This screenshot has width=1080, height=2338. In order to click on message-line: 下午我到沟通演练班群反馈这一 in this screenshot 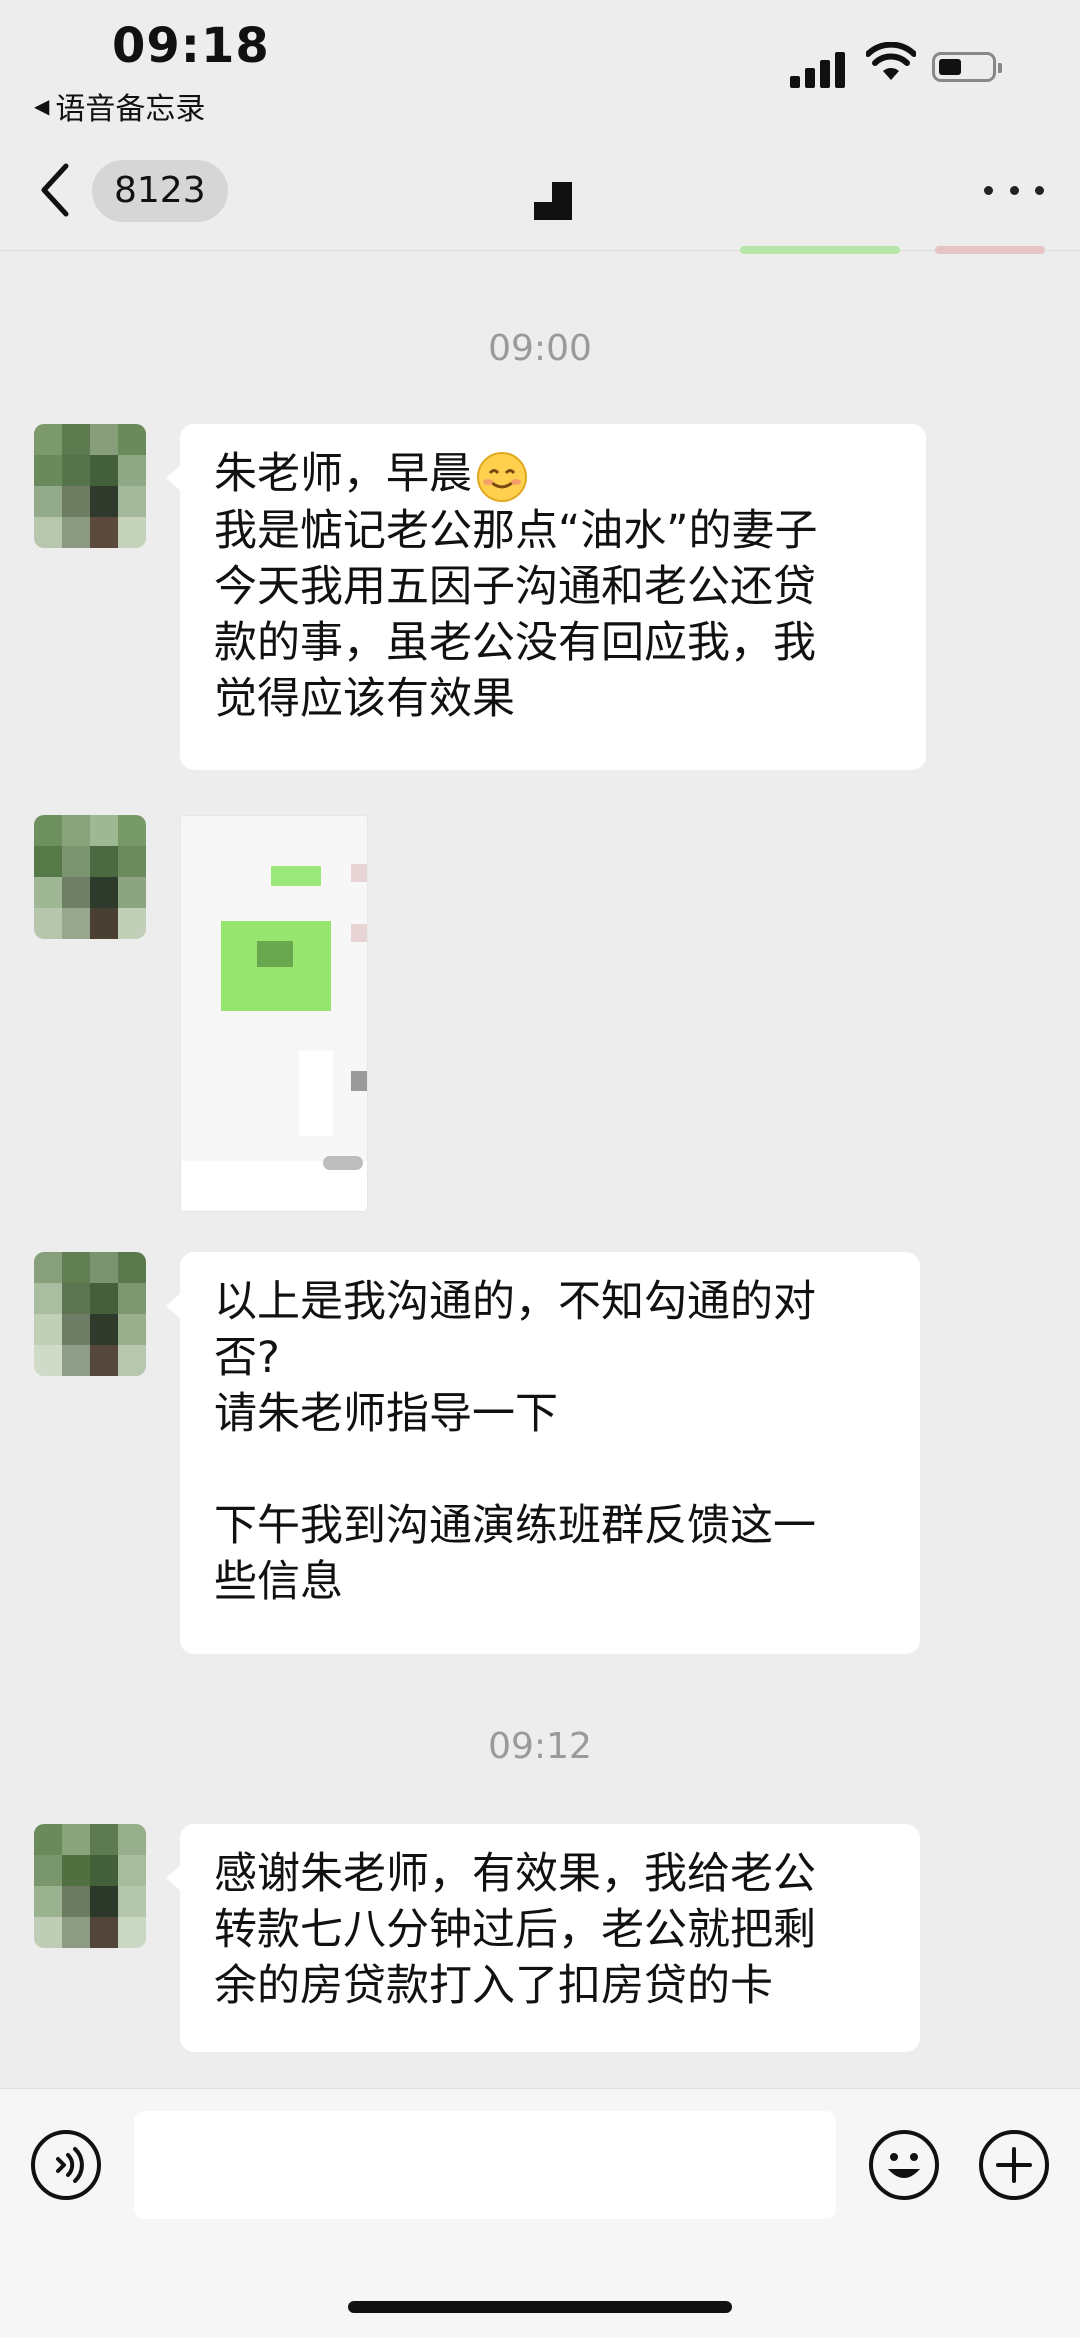, I will do `click(515, 1526)`.